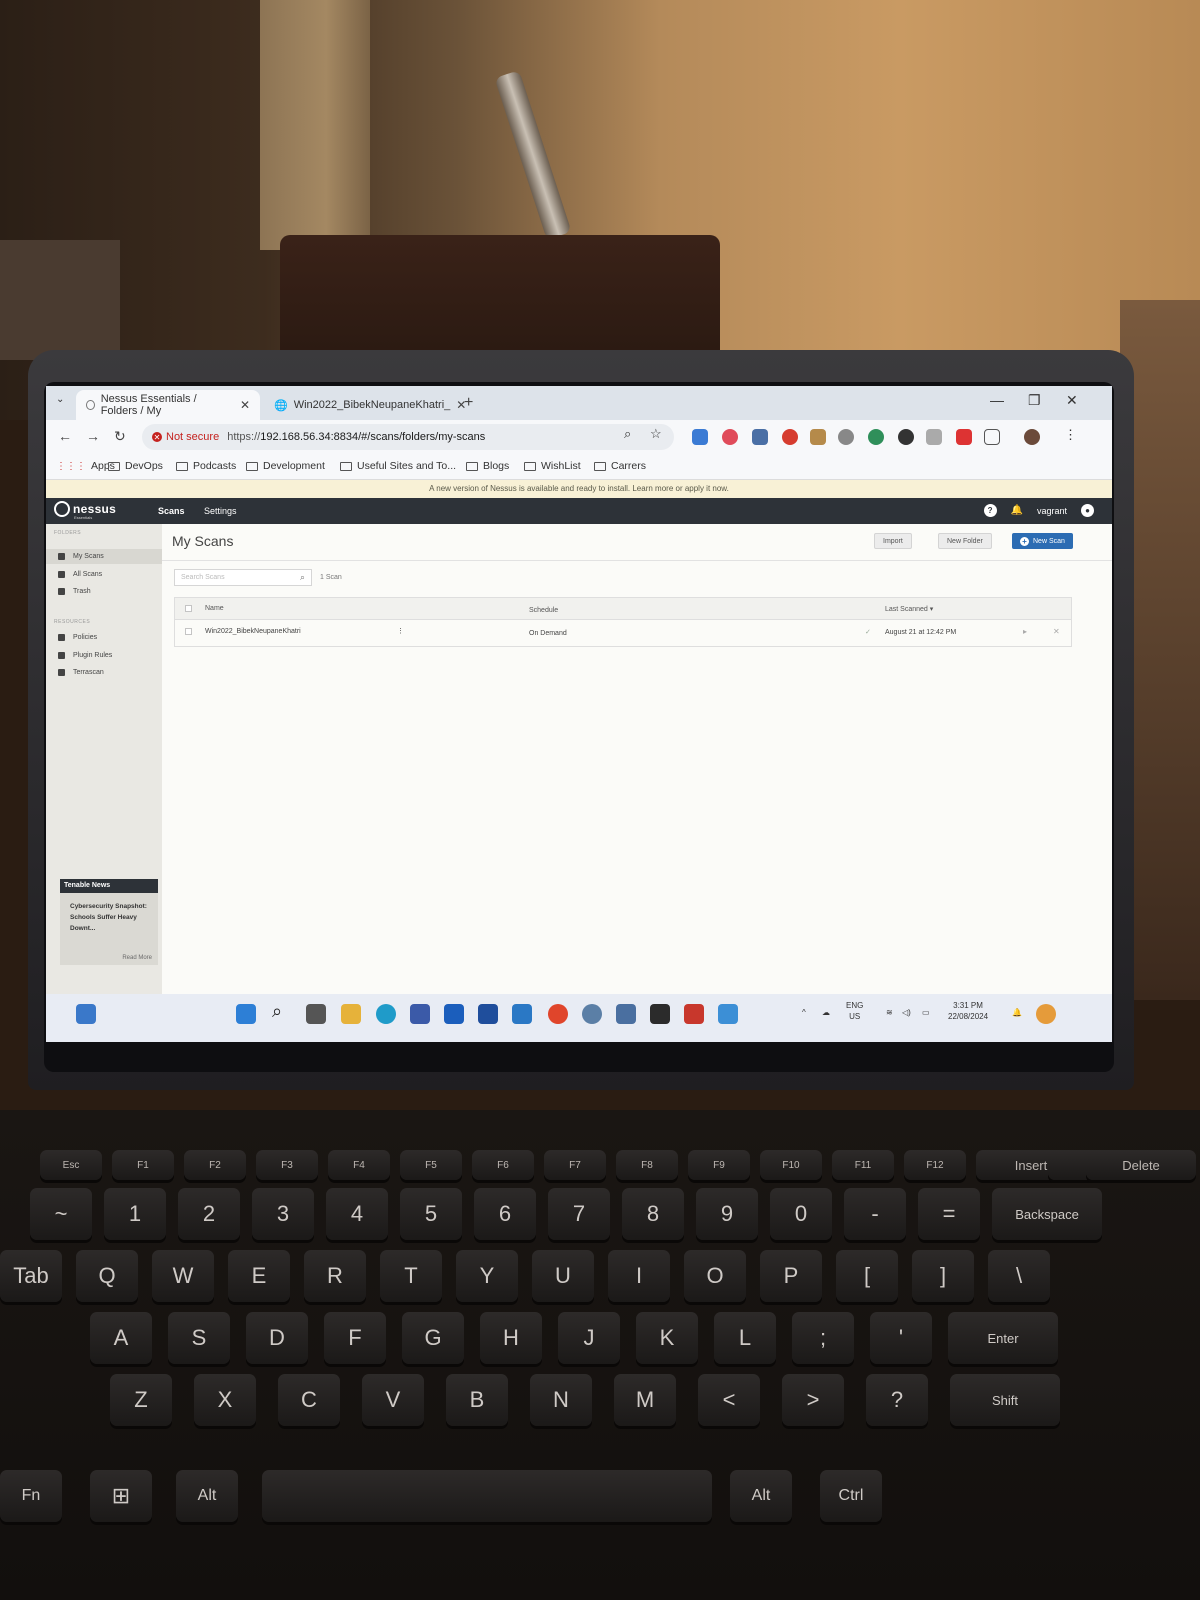 The image size is (1200, 1600). Describe the element at coordinates (86, 1014) in the screenshot. I see `widgets-icon` at that location.